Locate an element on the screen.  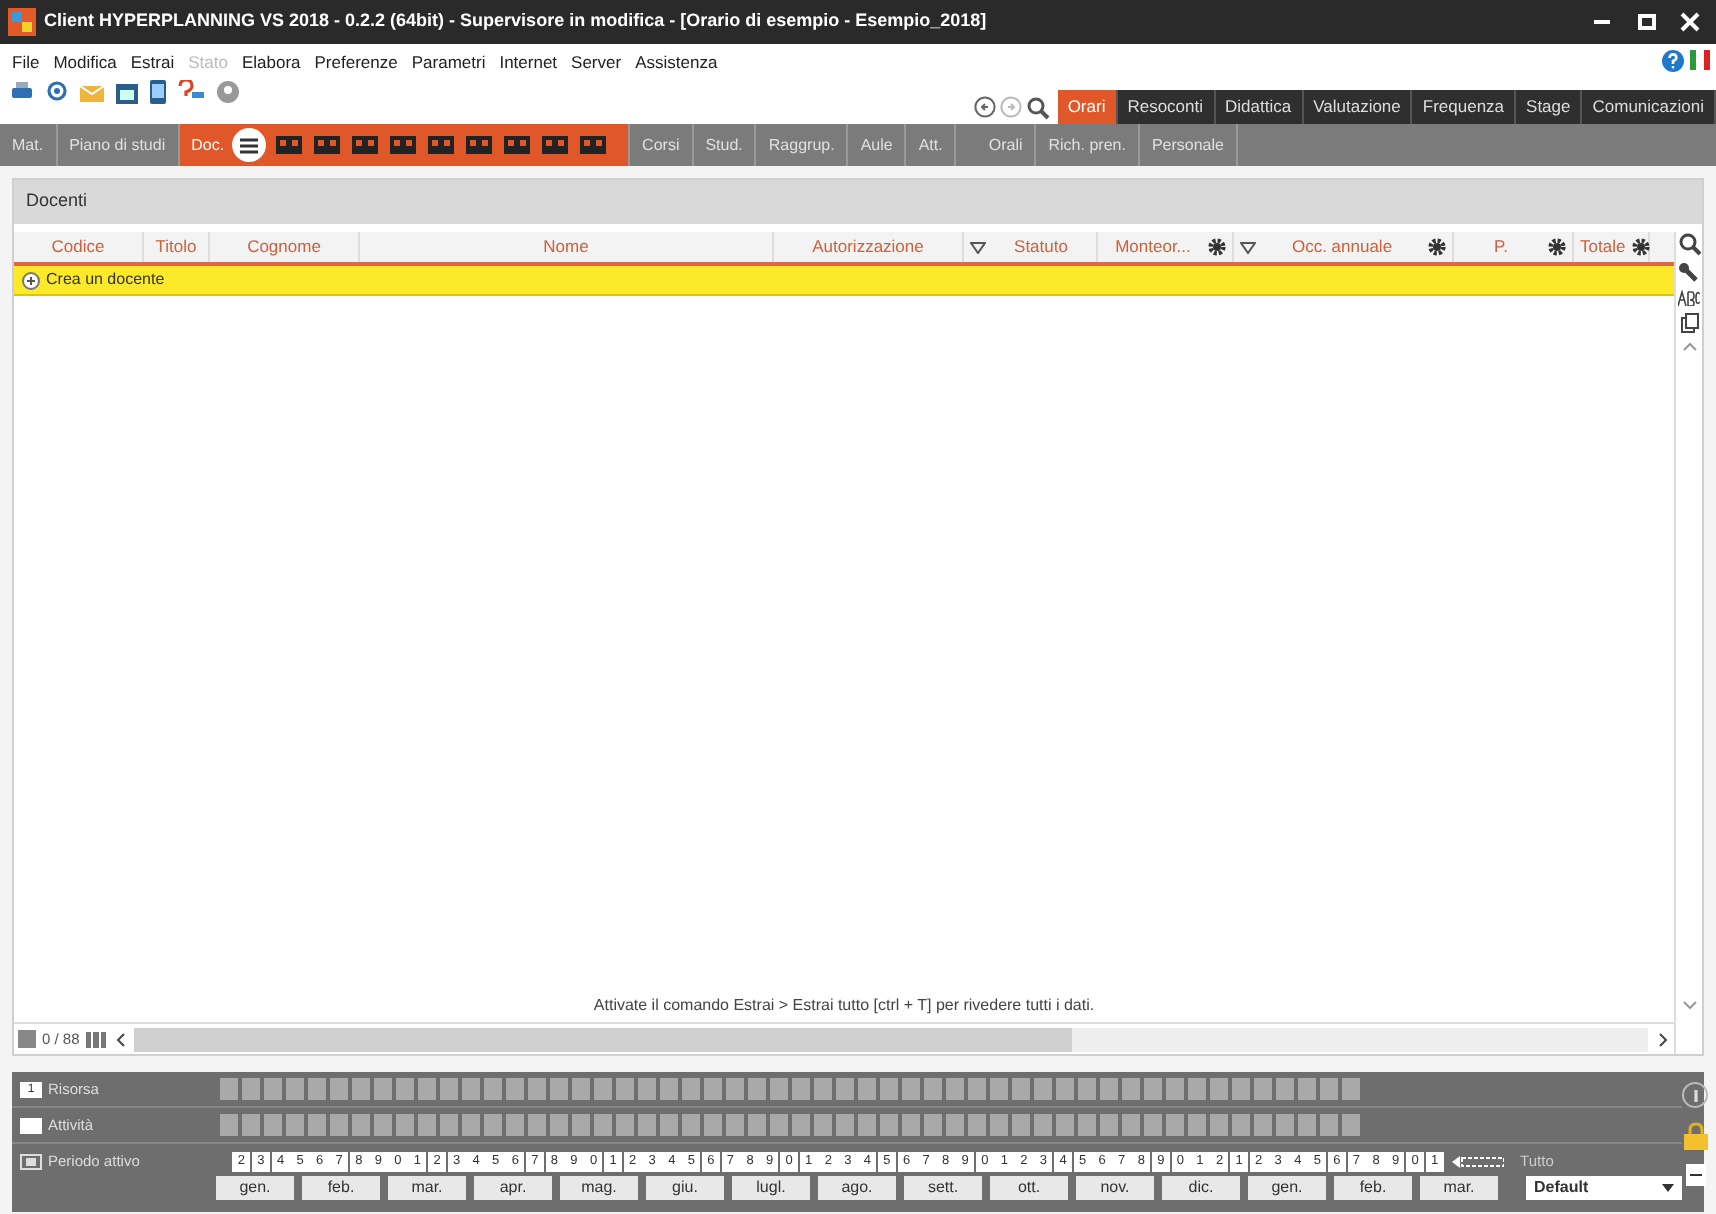
menu-item: Preferenze is located at coordinates (356, 63).